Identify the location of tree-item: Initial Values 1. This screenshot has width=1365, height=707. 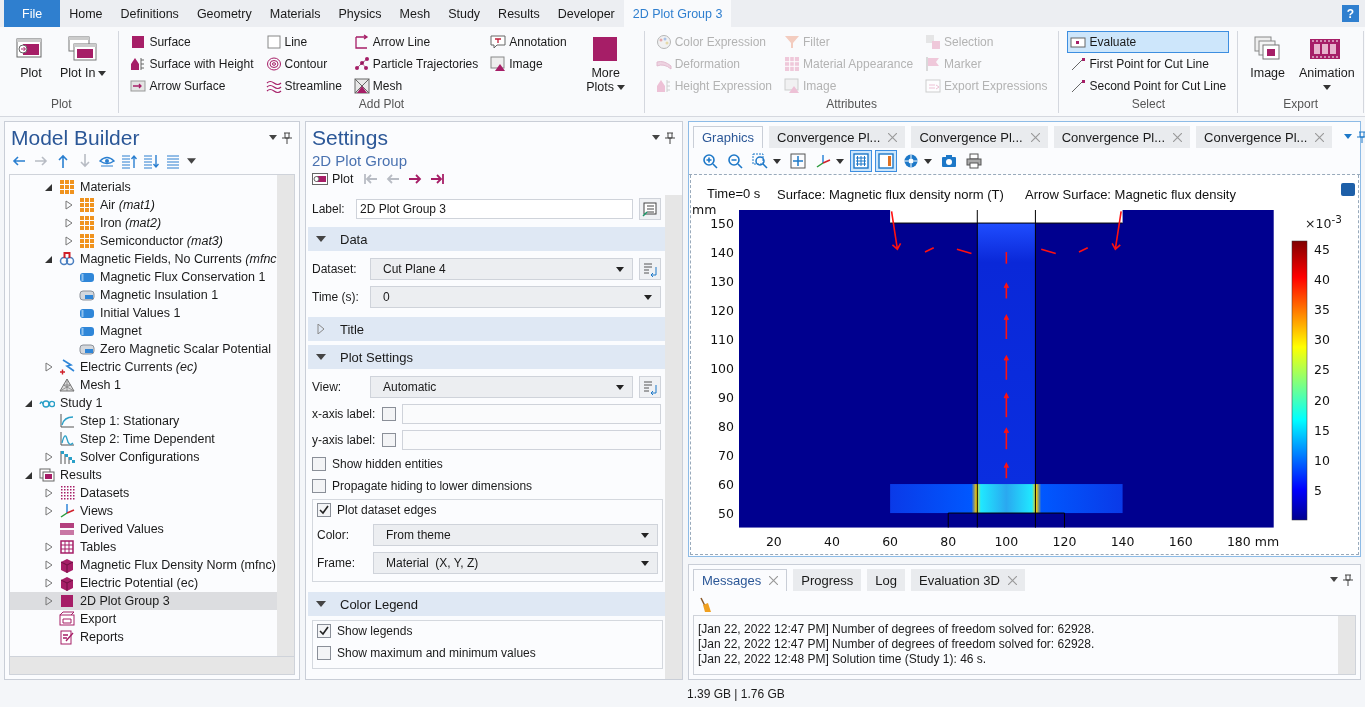
(143, 313).